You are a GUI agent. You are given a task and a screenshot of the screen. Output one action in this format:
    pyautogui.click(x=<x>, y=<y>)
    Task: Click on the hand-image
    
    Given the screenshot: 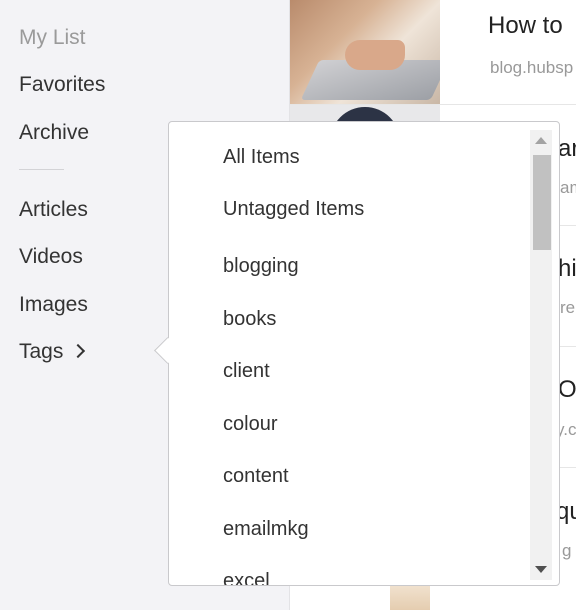 What is the action you would take?
    pyautogui.click(x=375, y=55)
    